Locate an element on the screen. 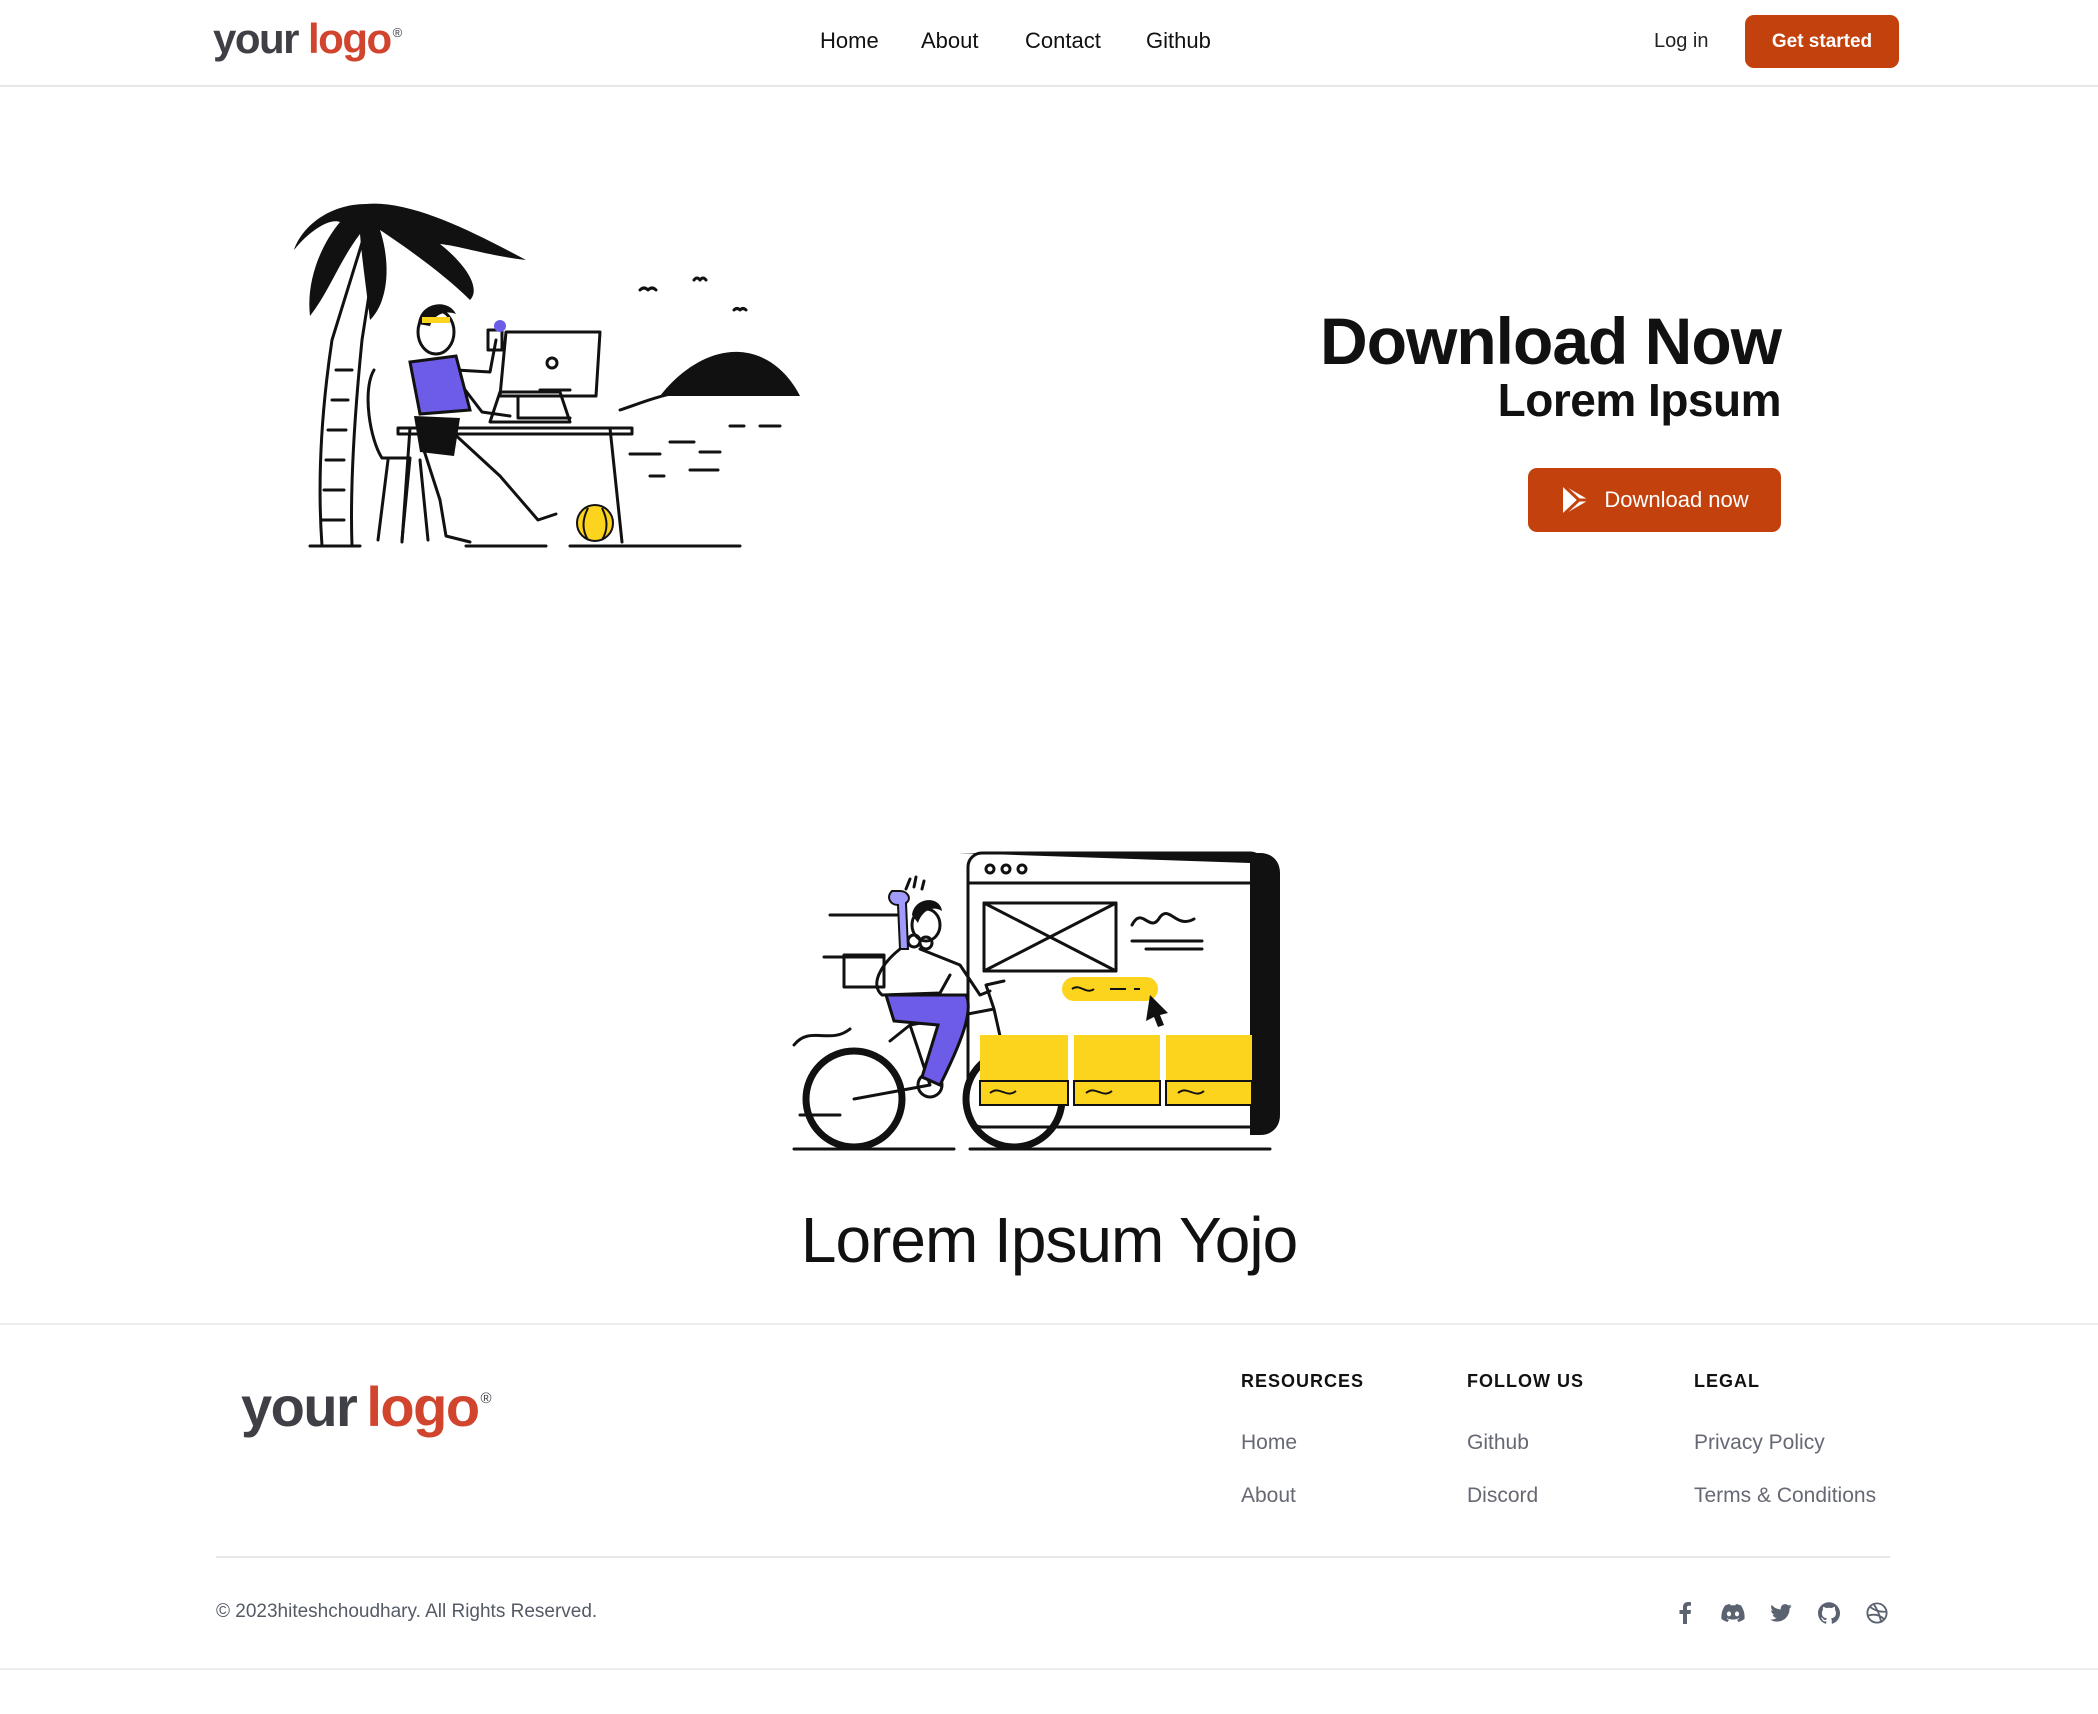 Image resolution: width=2098 pixels, height=1714 pixels. footer-link-home: Home is located at coordinates (1269, 1443).